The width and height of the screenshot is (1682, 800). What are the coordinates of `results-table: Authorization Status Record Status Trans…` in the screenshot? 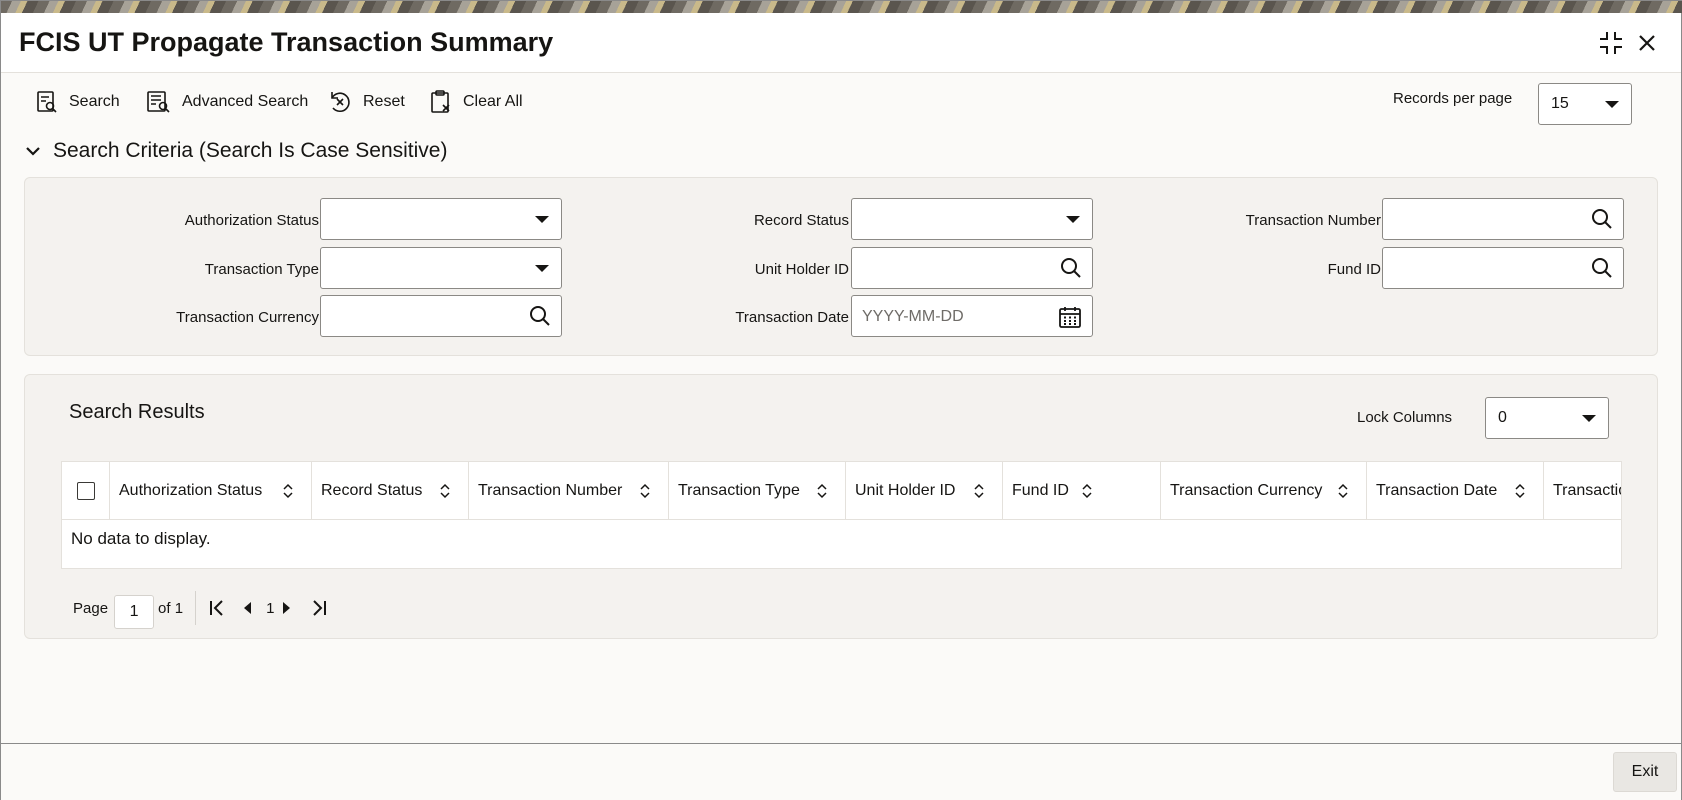 It's located at (841, 515).